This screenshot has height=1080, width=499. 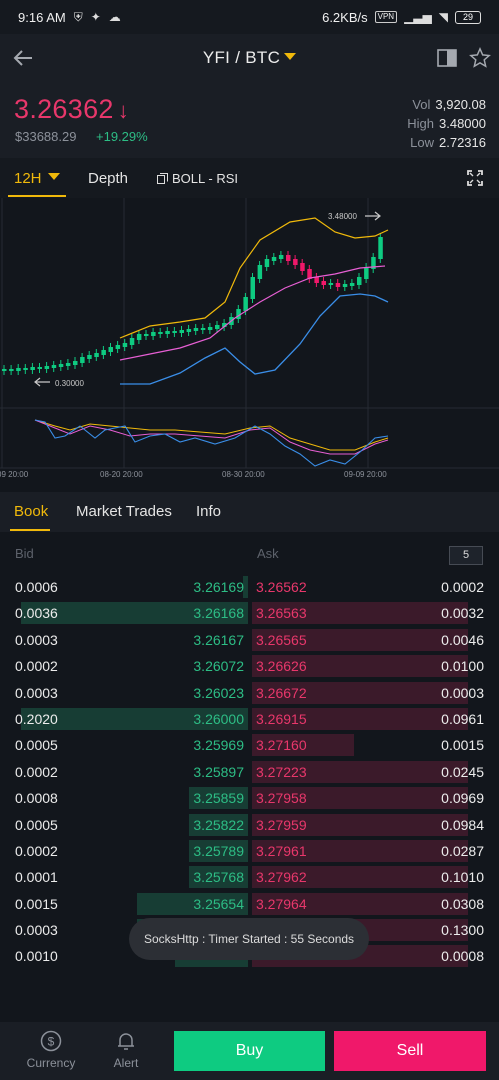 What do you see at coordinates (36, 877) in the screenshot?
I see `bid-quantity: 0.0001` at bounding box center [36, 877].